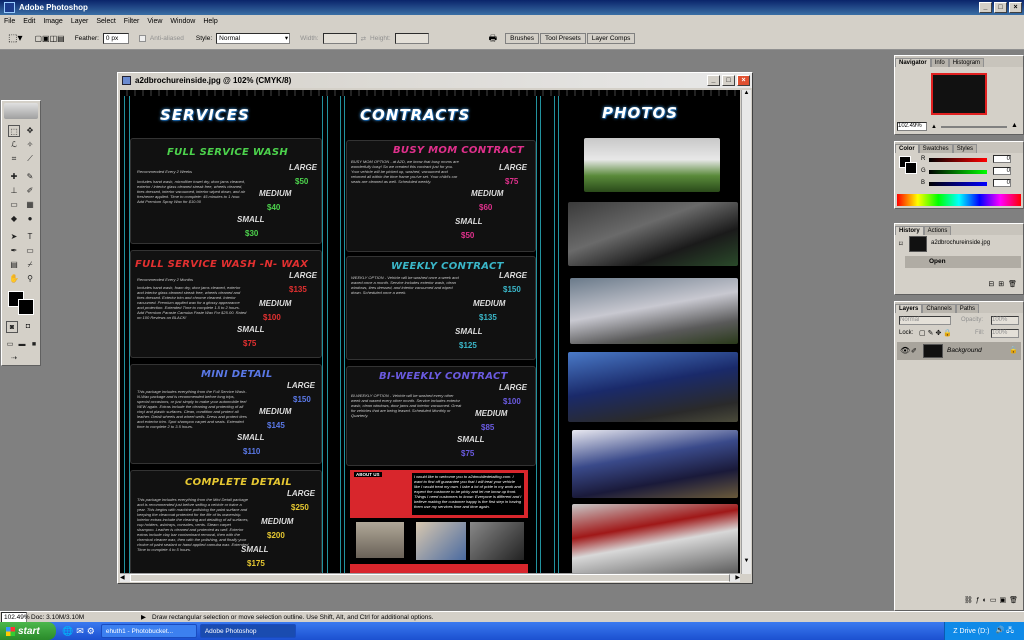 Image resolution: width=1024 pixels, height=640 pixels. Describe the element at coordinates (611, 38) in the screenshot. I see `tab-layer-comps: Layer Comps` at that location.